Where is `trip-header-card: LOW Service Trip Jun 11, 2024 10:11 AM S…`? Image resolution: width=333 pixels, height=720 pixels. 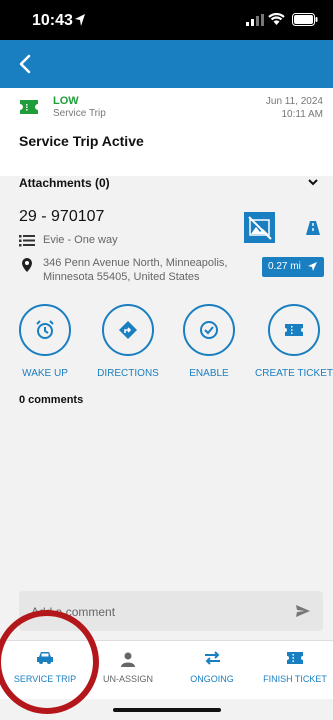
trip-header-card: LOW Service Trip Jun 11, 2024 10:11 AM S… is located at coordinates (166, 132).